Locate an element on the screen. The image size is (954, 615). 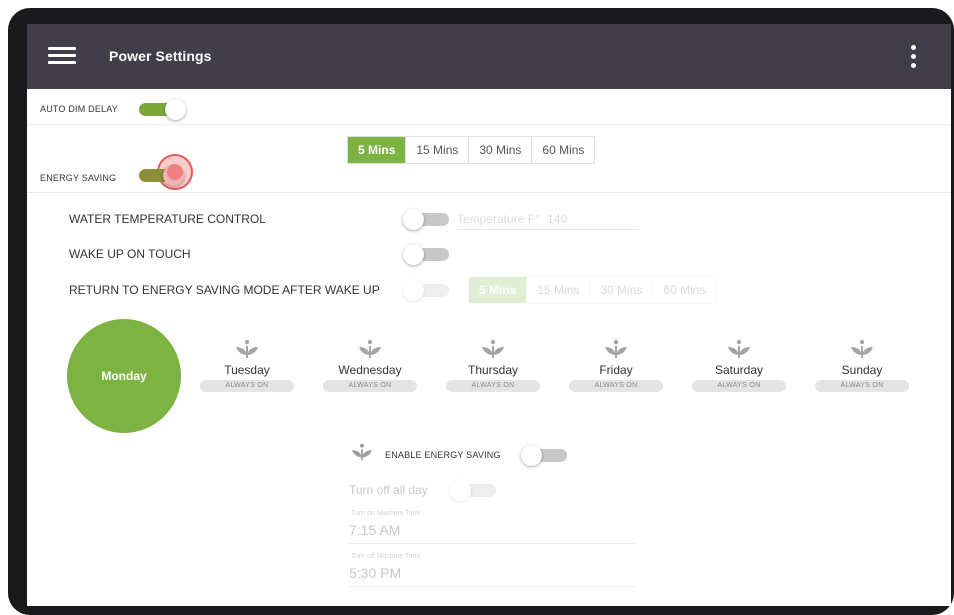
temperature-field: Temperature F° 140 is located at coordinates (548, 221).